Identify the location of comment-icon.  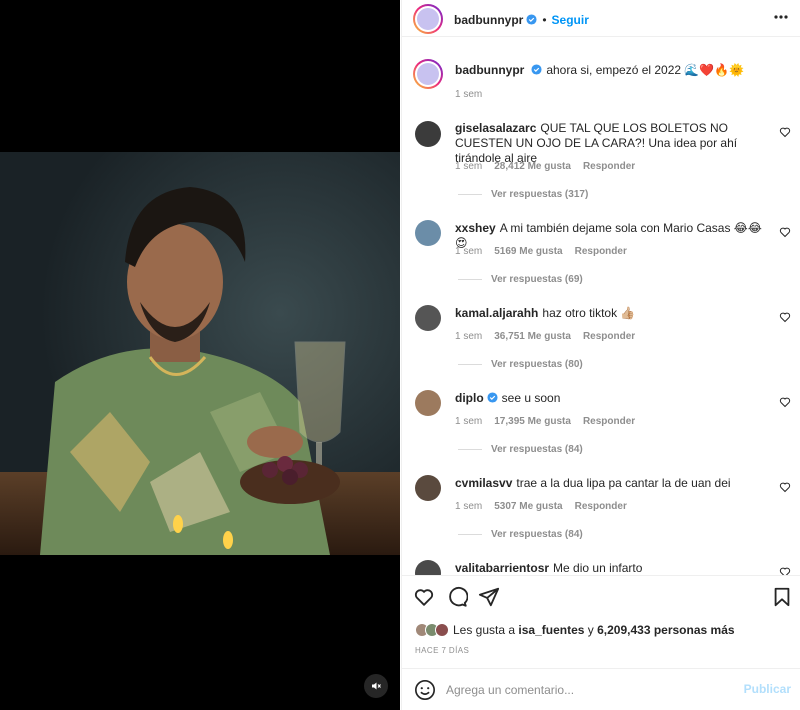
(457, 597).